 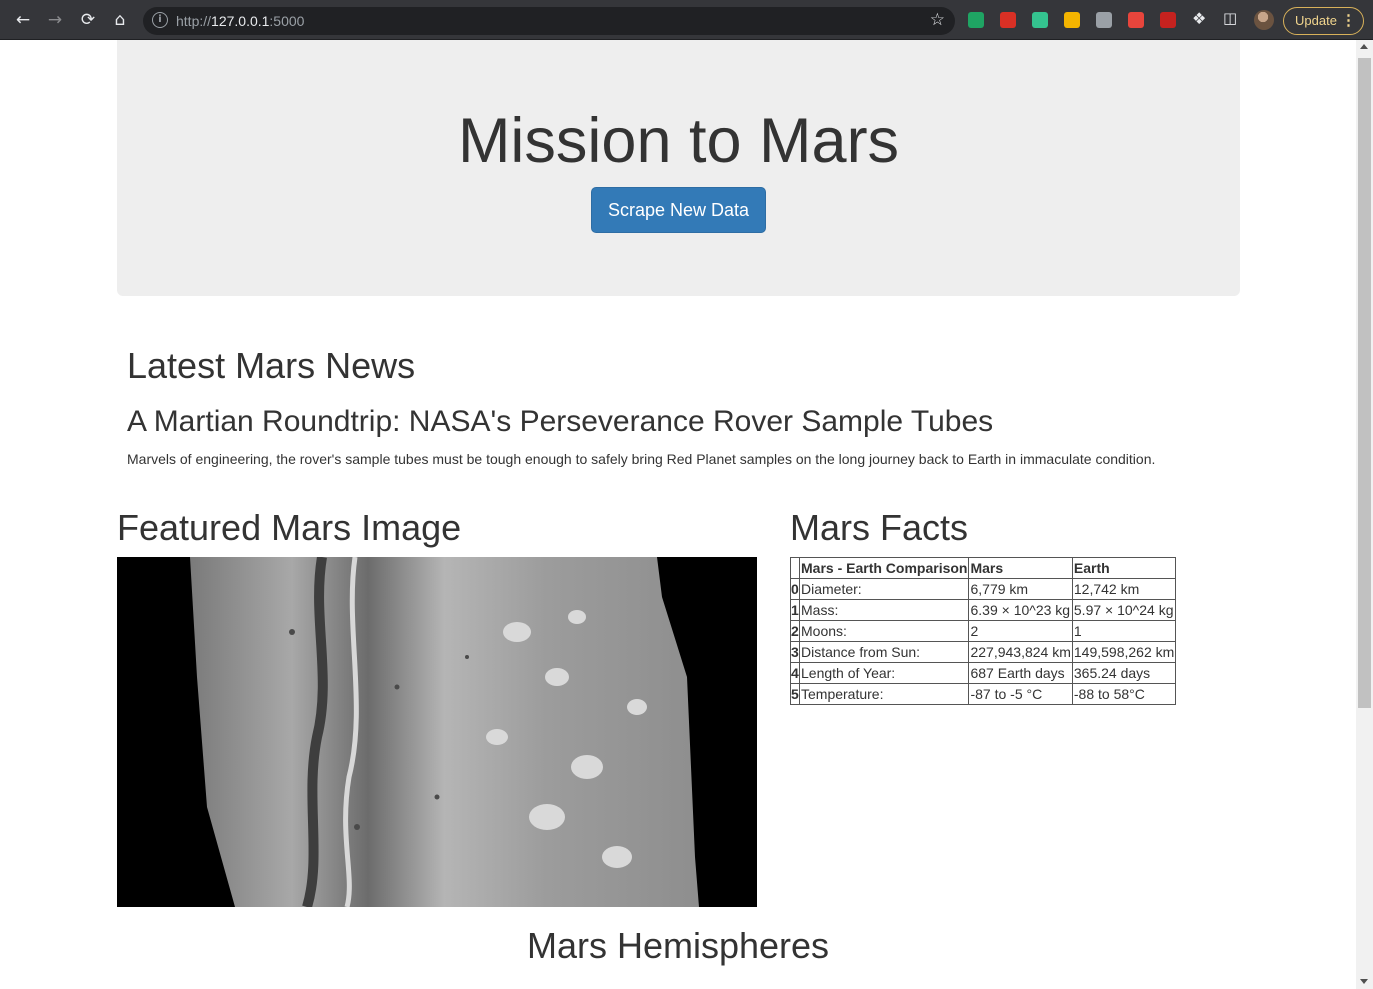 I want to click on fact-label: Mass:, so click(x=884, y=610).